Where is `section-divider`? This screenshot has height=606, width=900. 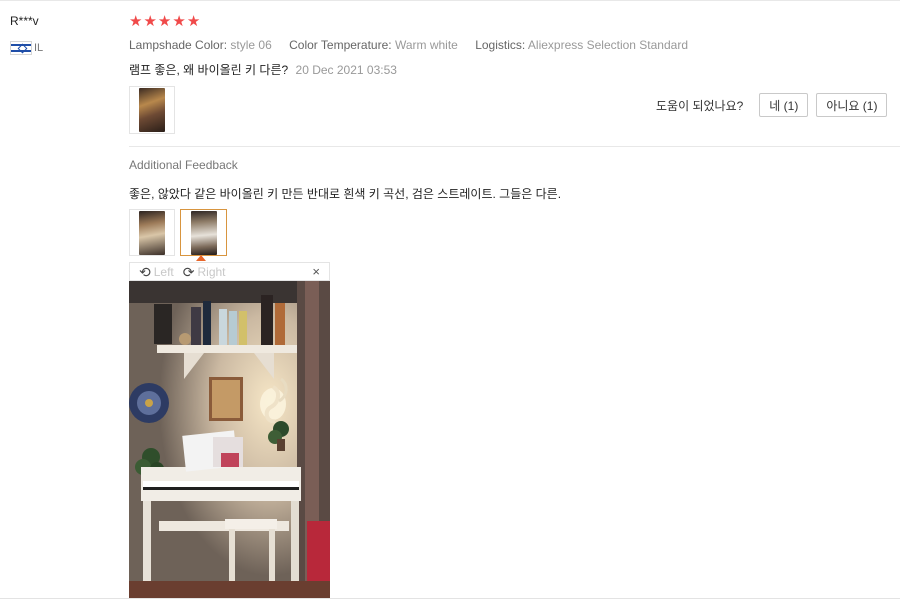
section-divider is located at coordinates (514, 146).